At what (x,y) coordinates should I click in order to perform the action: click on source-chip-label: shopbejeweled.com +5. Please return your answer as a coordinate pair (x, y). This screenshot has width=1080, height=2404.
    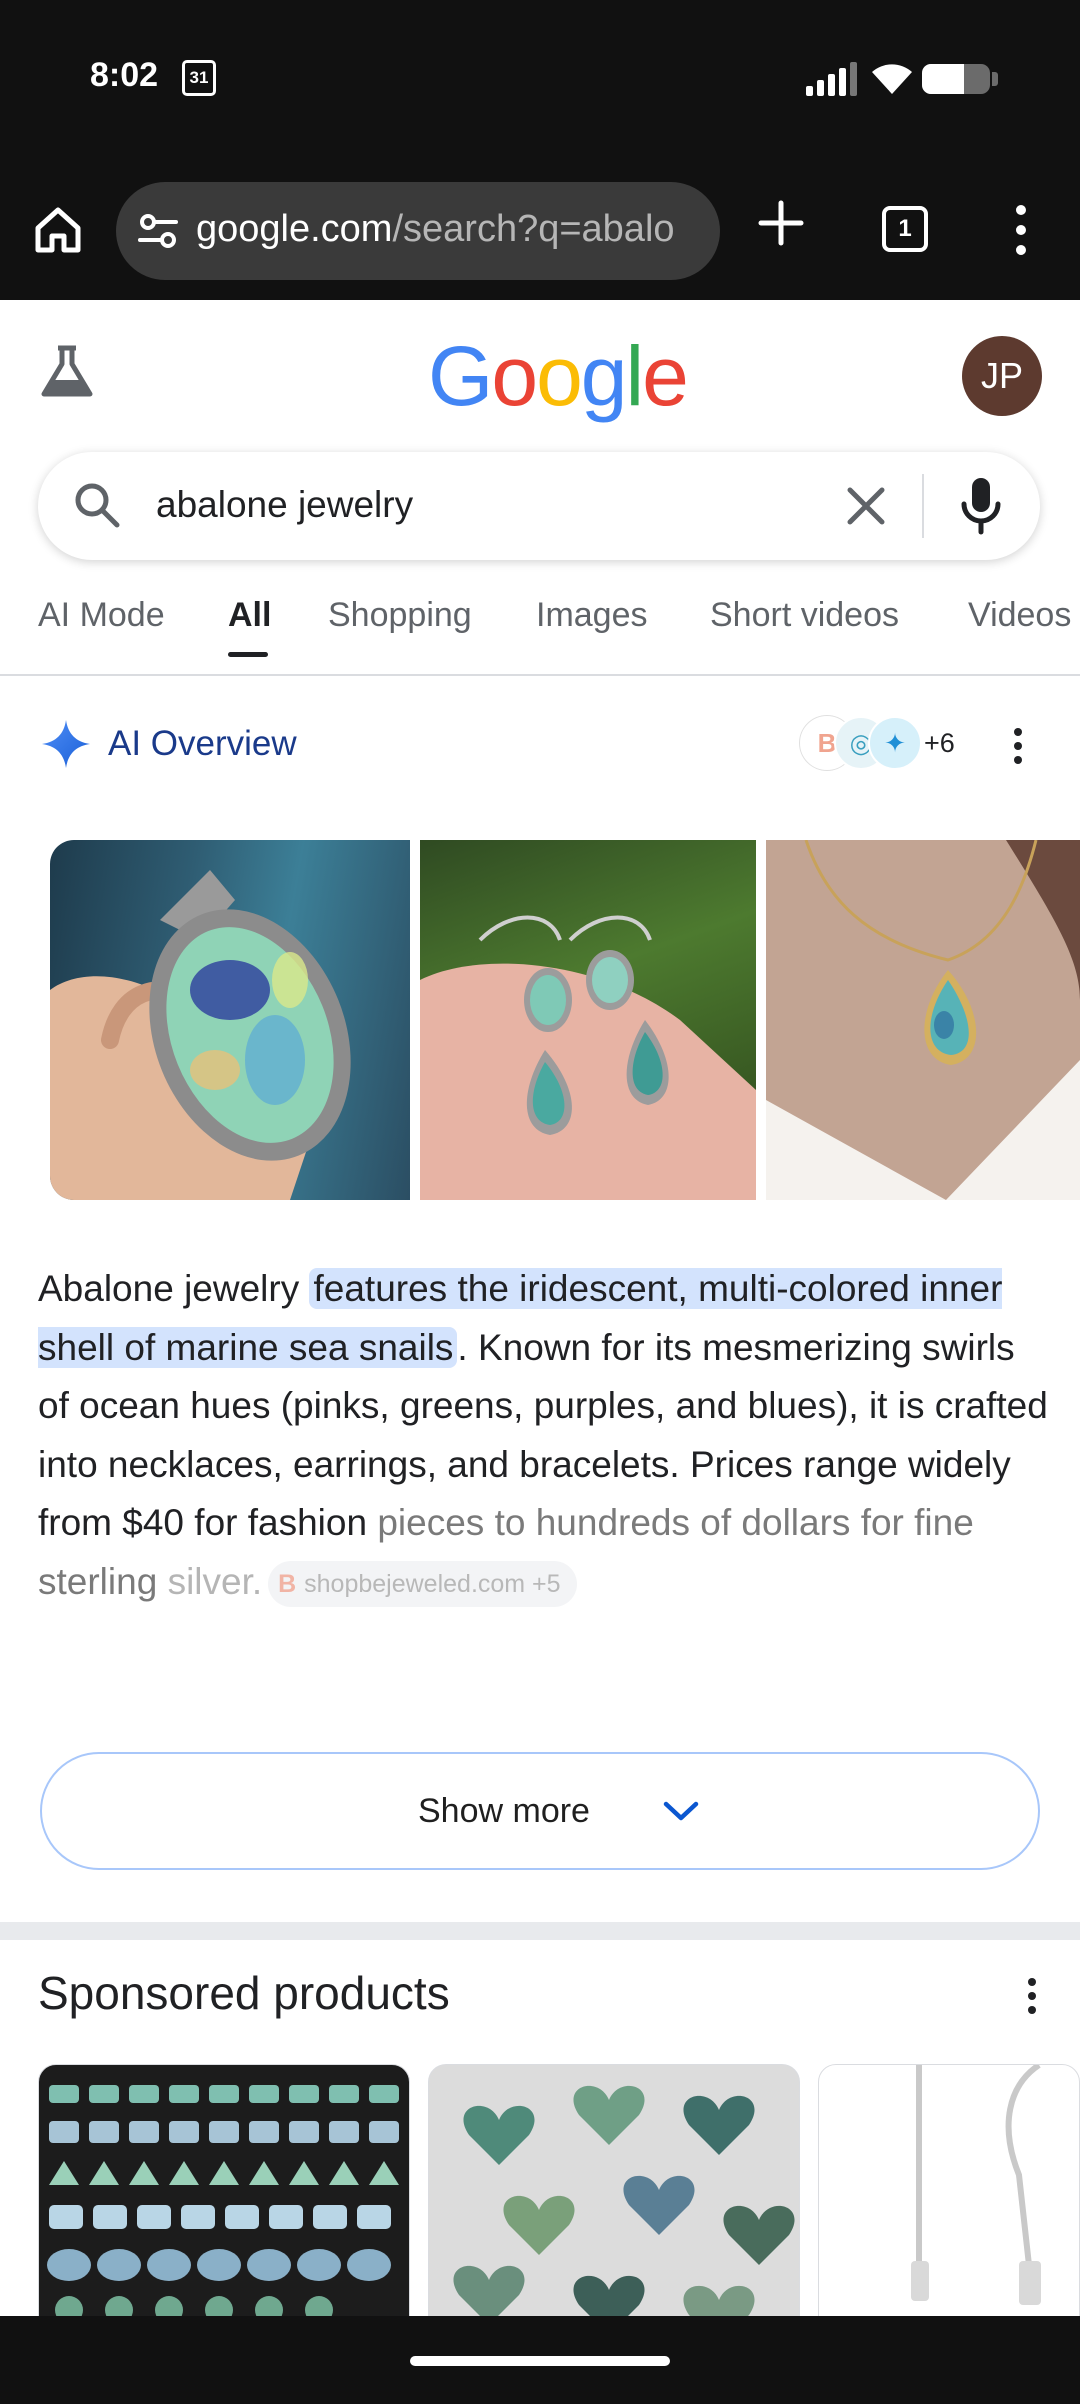
    Looking at the image, I should click on (432, 1584).